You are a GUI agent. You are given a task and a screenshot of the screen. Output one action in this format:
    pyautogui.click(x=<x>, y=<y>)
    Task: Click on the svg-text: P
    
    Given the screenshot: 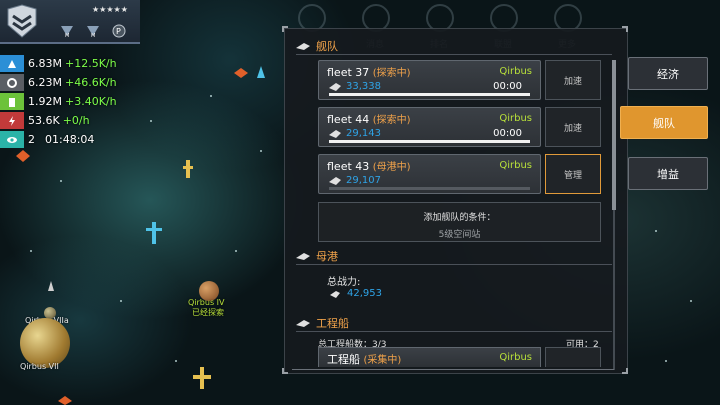 What is the action you would take?
    pyautogui.click(x=118, y=31)
    